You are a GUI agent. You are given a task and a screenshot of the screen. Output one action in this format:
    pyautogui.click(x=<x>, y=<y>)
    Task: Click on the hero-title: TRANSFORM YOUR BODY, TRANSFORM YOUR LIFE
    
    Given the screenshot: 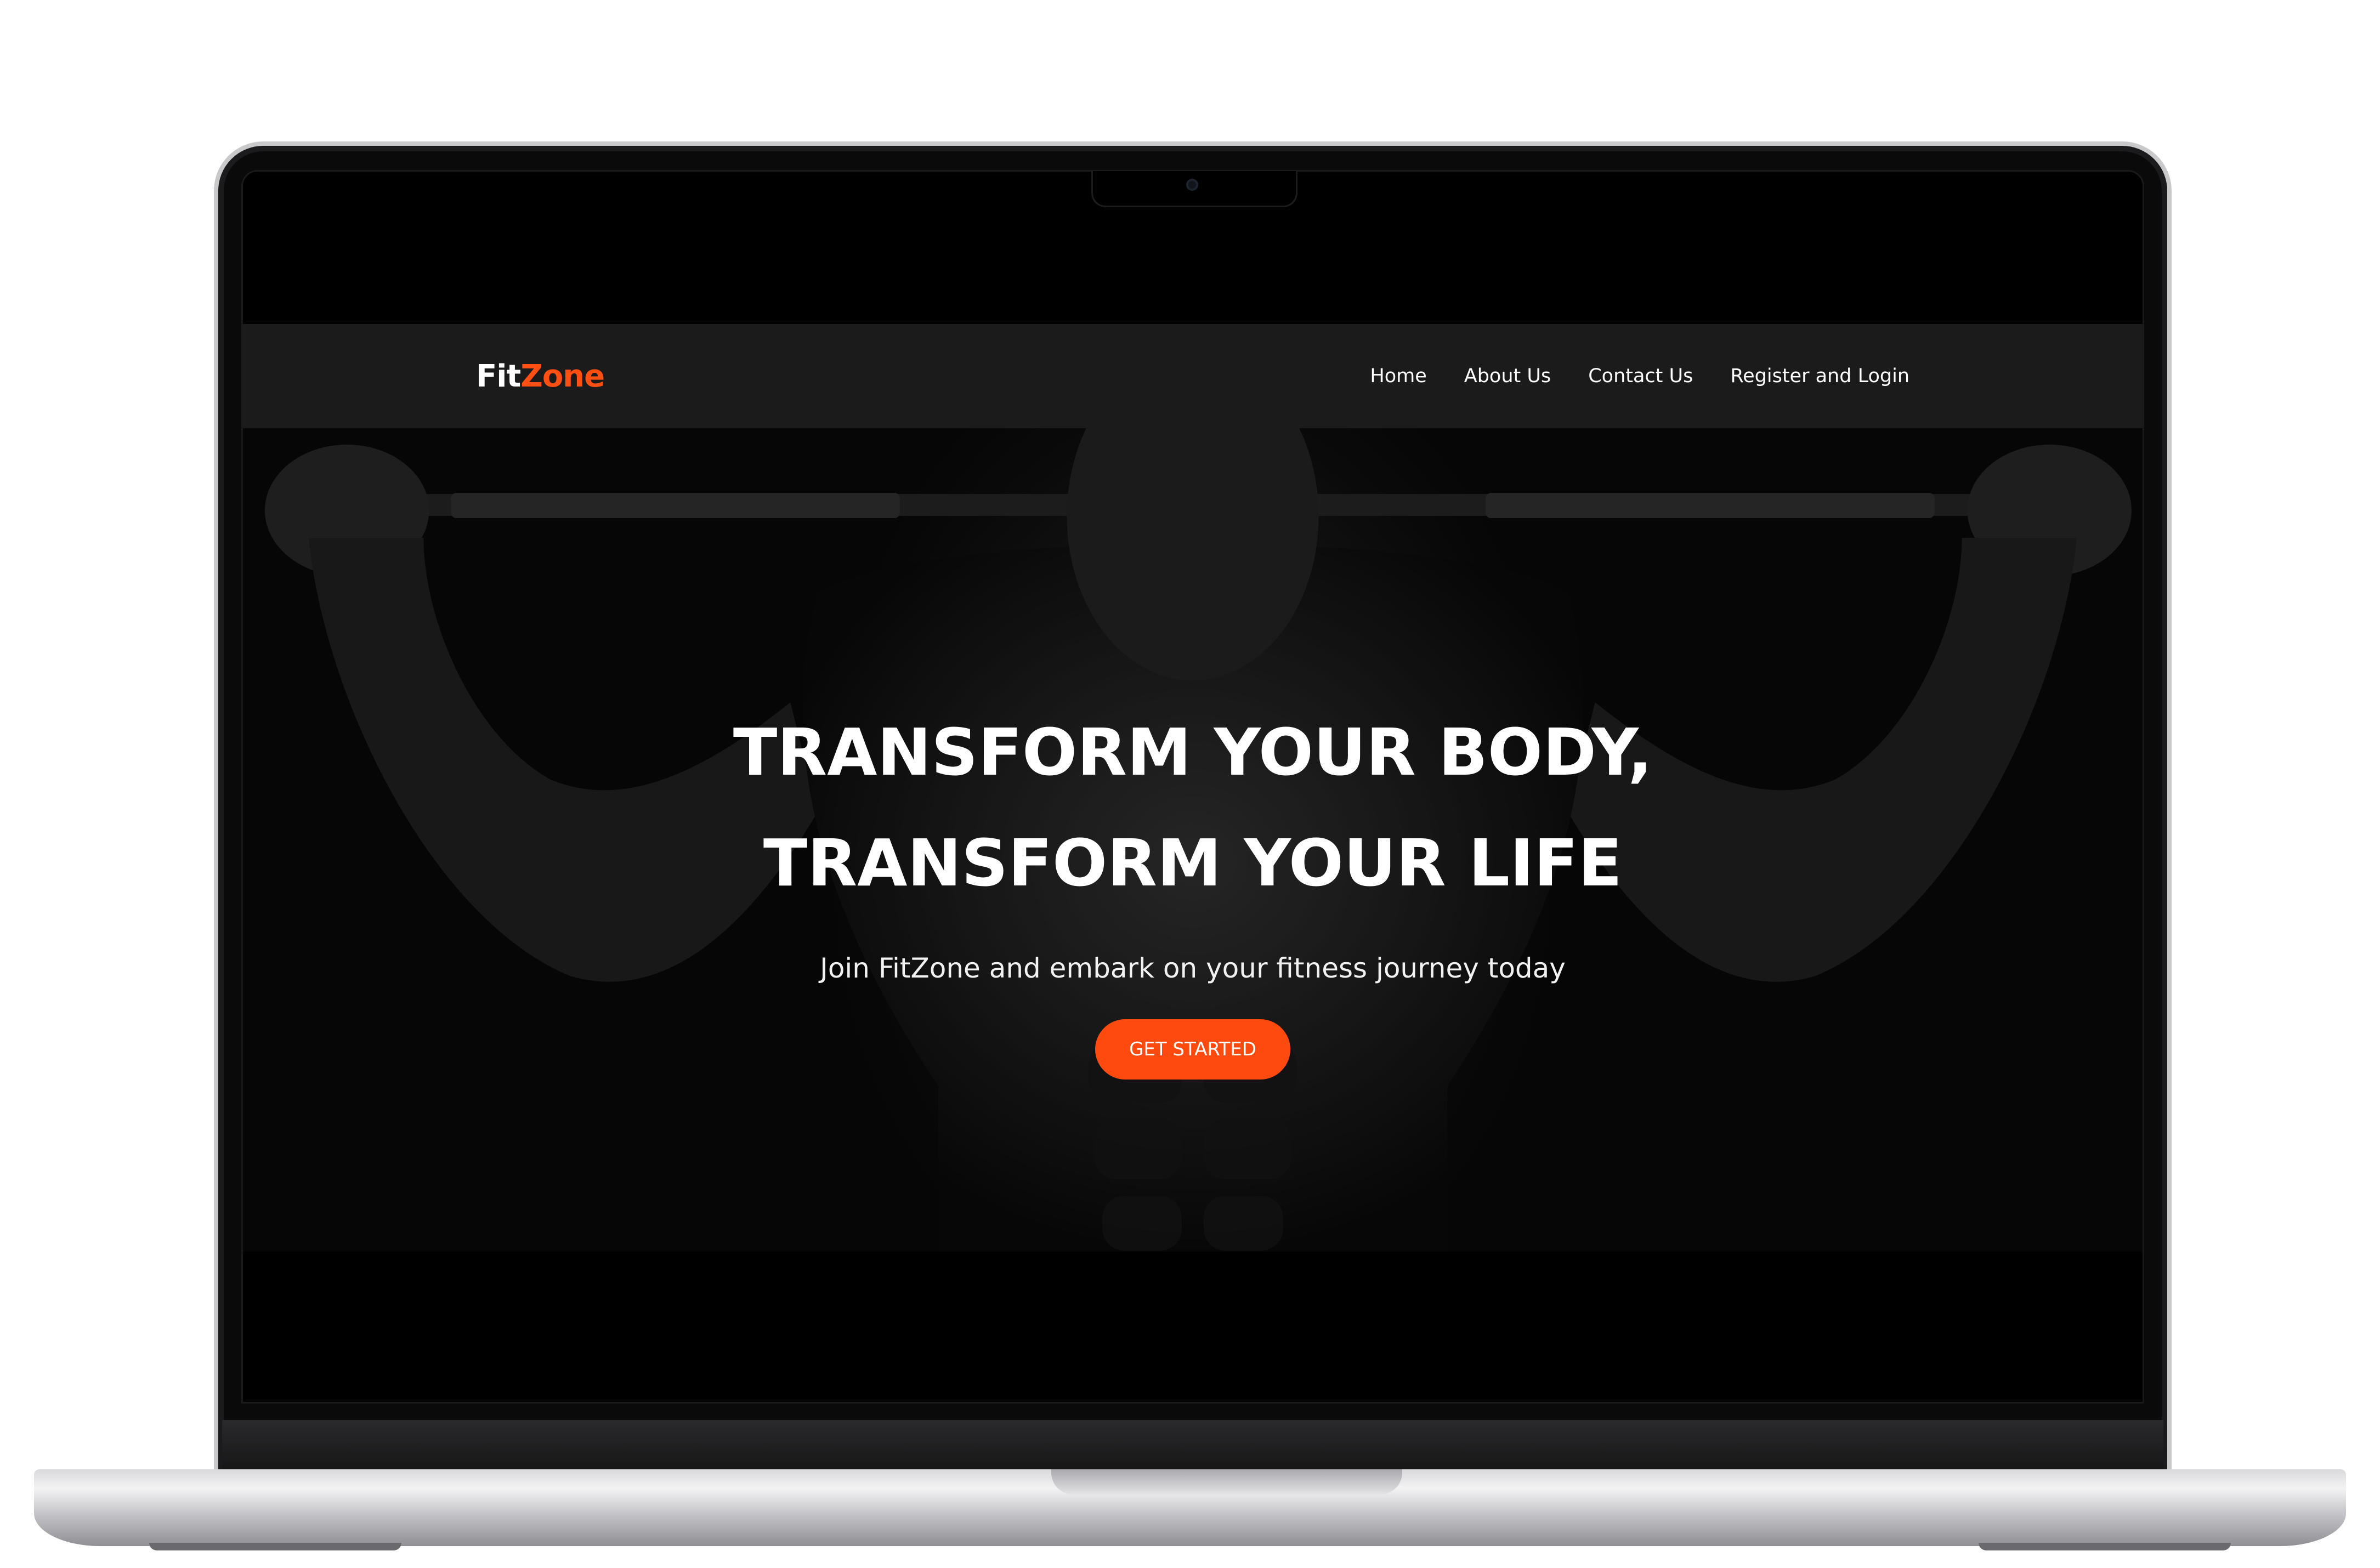 What is the action you would take?
    pyautogui.click(x=1193, y=808)
    